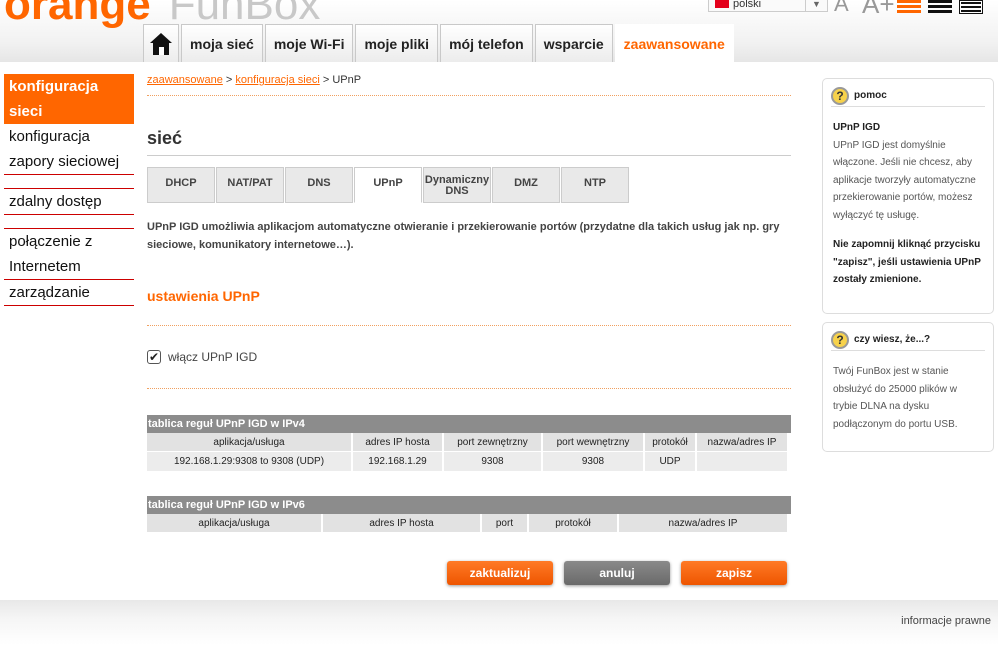 This screenshot has width=998, height=645. What do you see at coordinates (319, 185) in the screenshot?
I see `tab-dns: DNS` at bounding box center [319, 185].